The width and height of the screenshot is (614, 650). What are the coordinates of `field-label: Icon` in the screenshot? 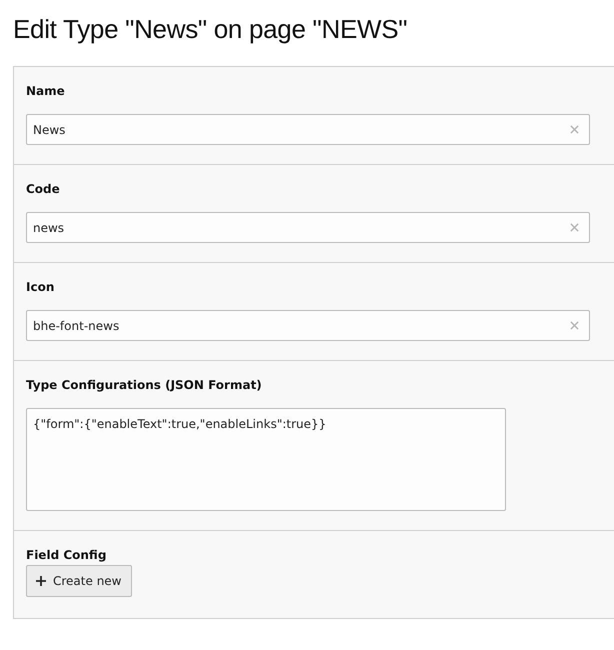 It's located at (41, 287).